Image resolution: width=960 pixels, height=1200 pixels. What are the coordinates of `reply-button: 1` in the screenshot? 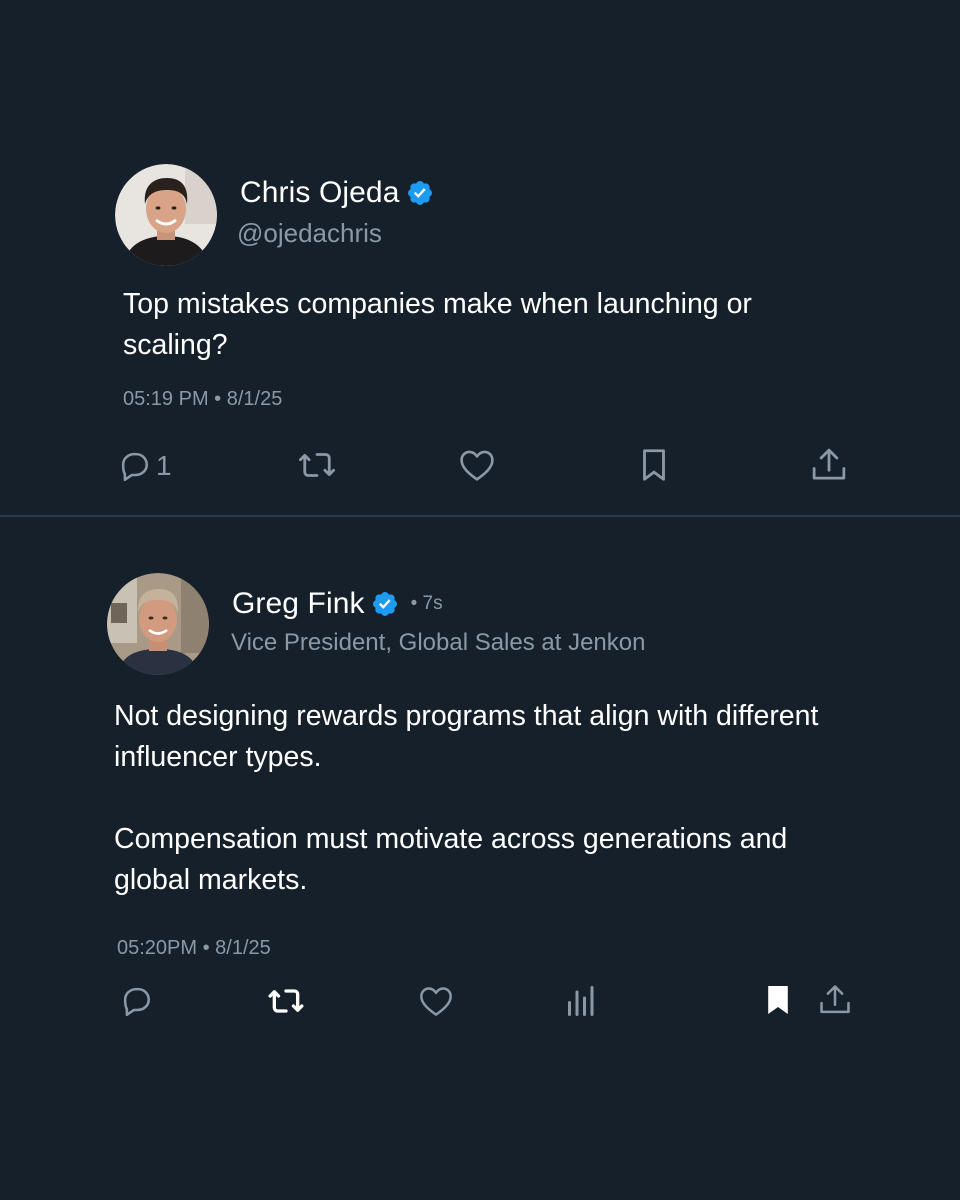 It's located at (144, 466).